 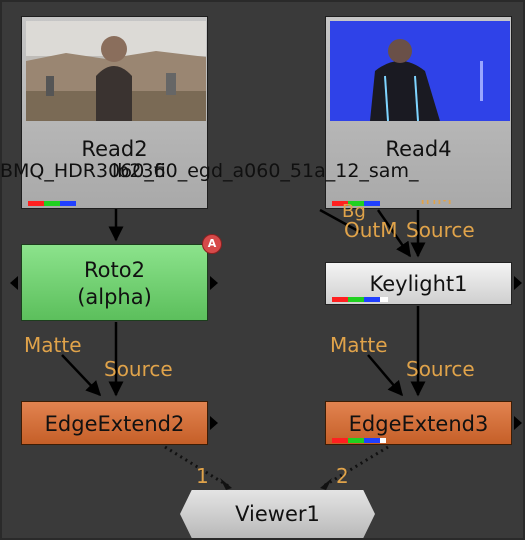 What do you see at coordinates (114, 297) in the screenshot?
I see `roto2-sublabel: (alpha)` at bounding box center [114, 297].